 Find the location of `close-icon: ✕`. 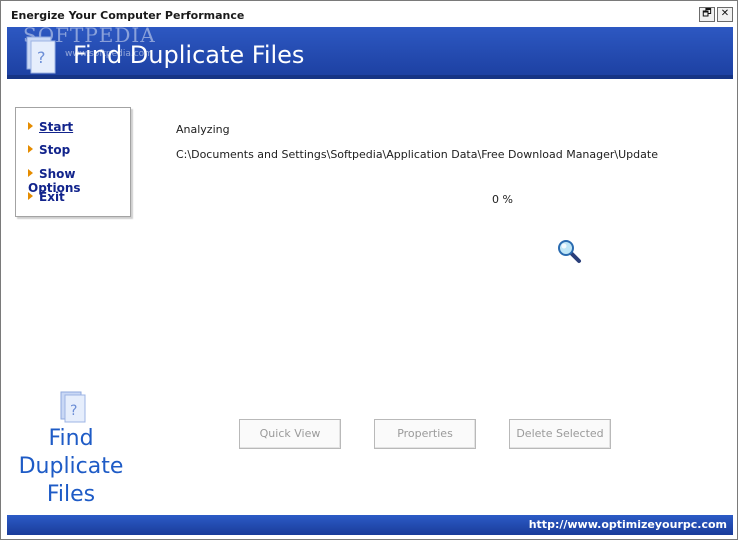

close-icon: ✕ is located at coordinates (725, 13).